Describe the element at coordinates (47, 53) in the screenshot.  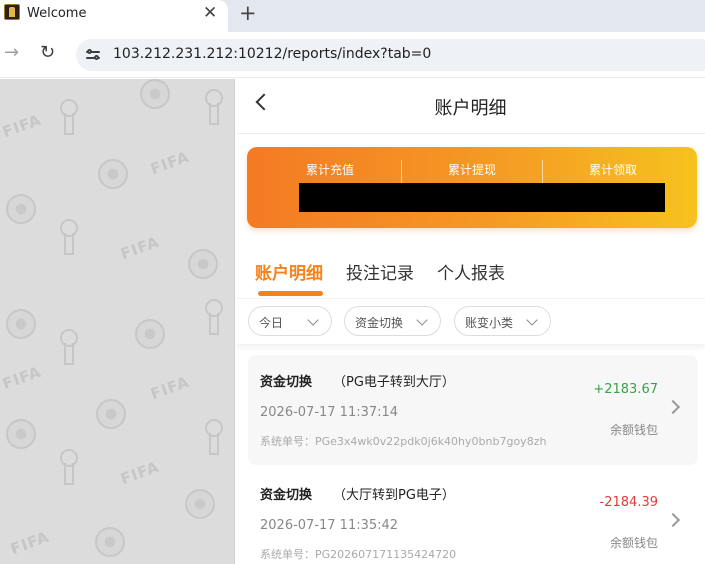
I see `reload-icon: ↻` at that location.